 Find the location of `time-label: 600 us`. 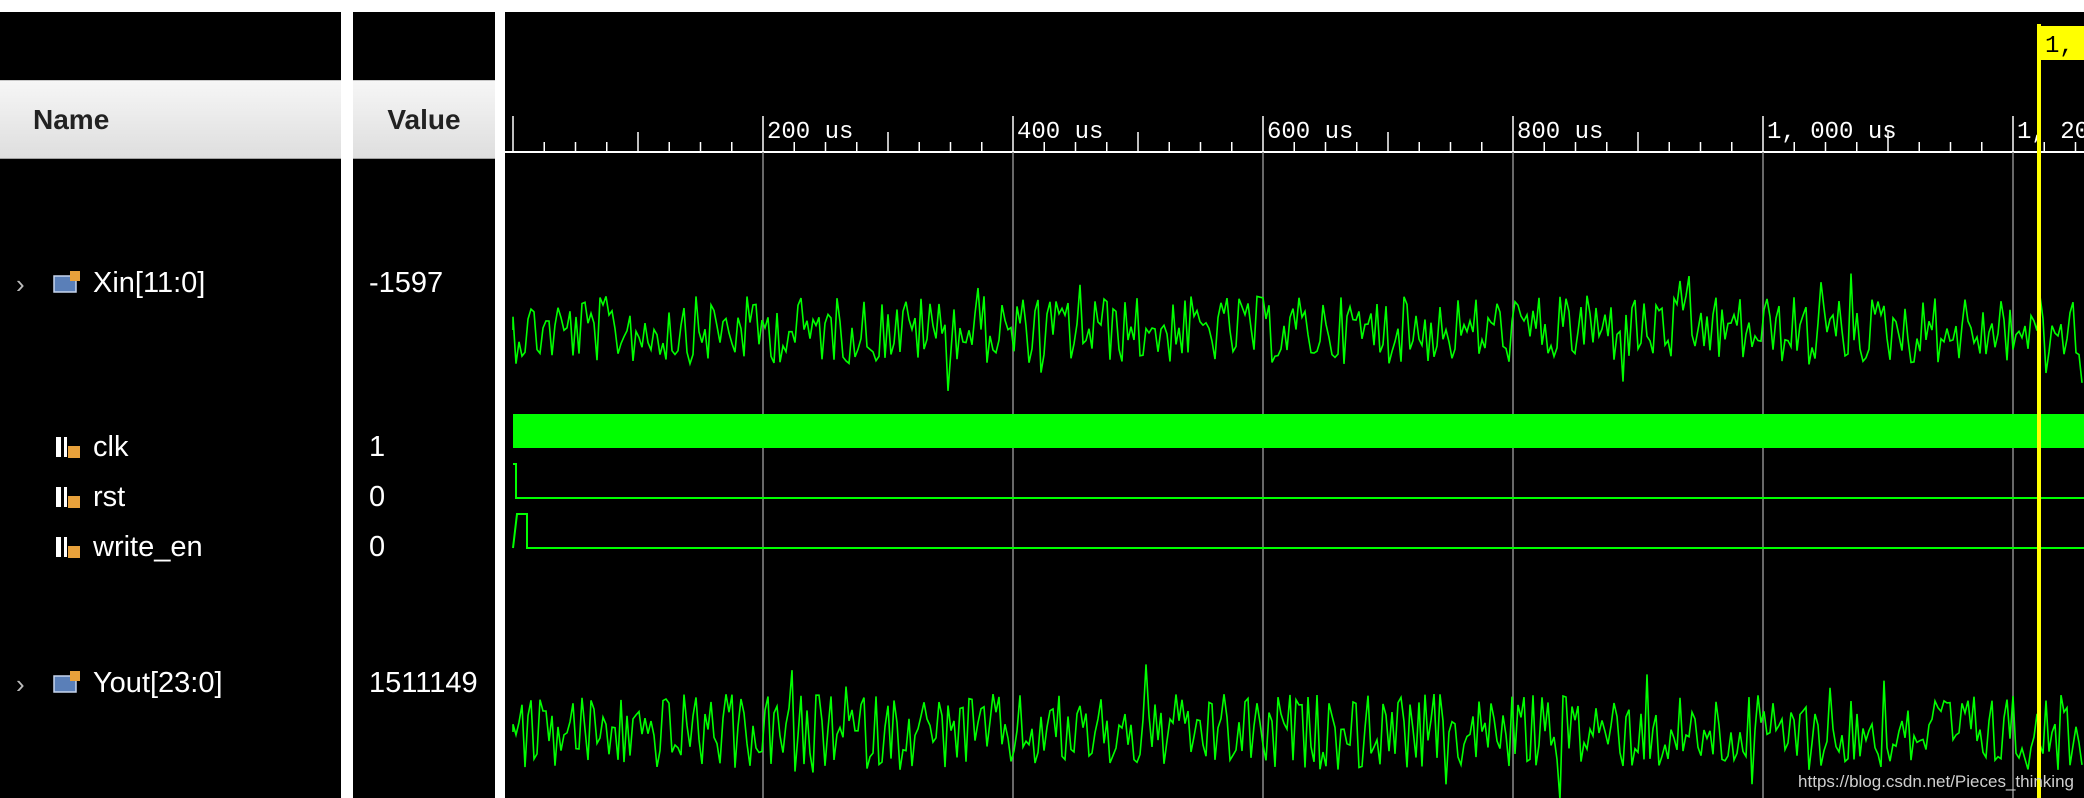

time-label: 600 us is located at coordinates (1310, 132).